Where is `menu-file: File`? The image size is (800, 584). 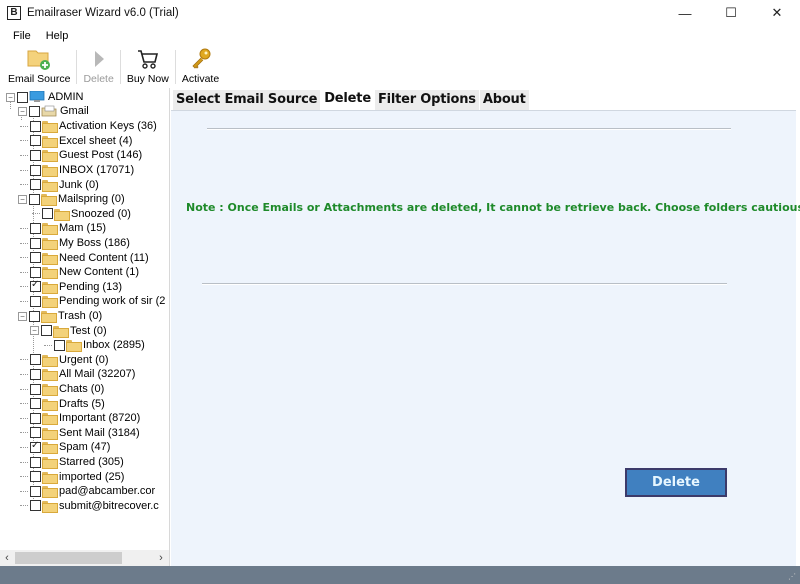
menu-file: File is located at coordinates (20, 36).